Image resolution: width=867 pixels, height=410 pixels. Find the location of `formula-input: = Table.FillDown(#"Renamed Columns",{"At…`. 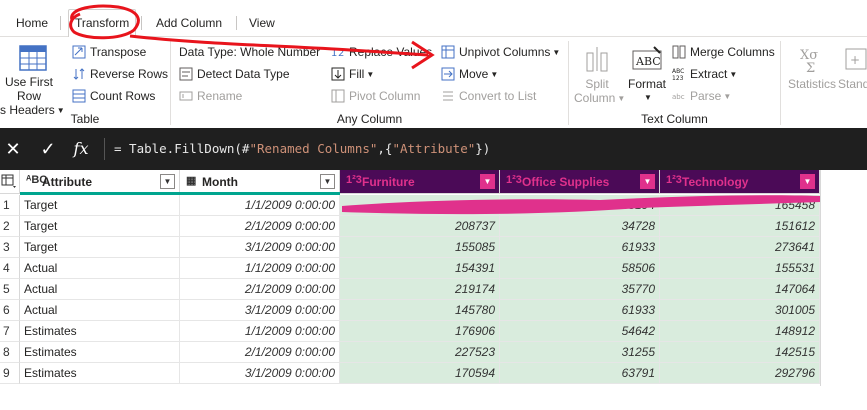

formula-input: = Table.FillDown(#"Renamed Columns",{"At… is located at coordinates (302, 148).